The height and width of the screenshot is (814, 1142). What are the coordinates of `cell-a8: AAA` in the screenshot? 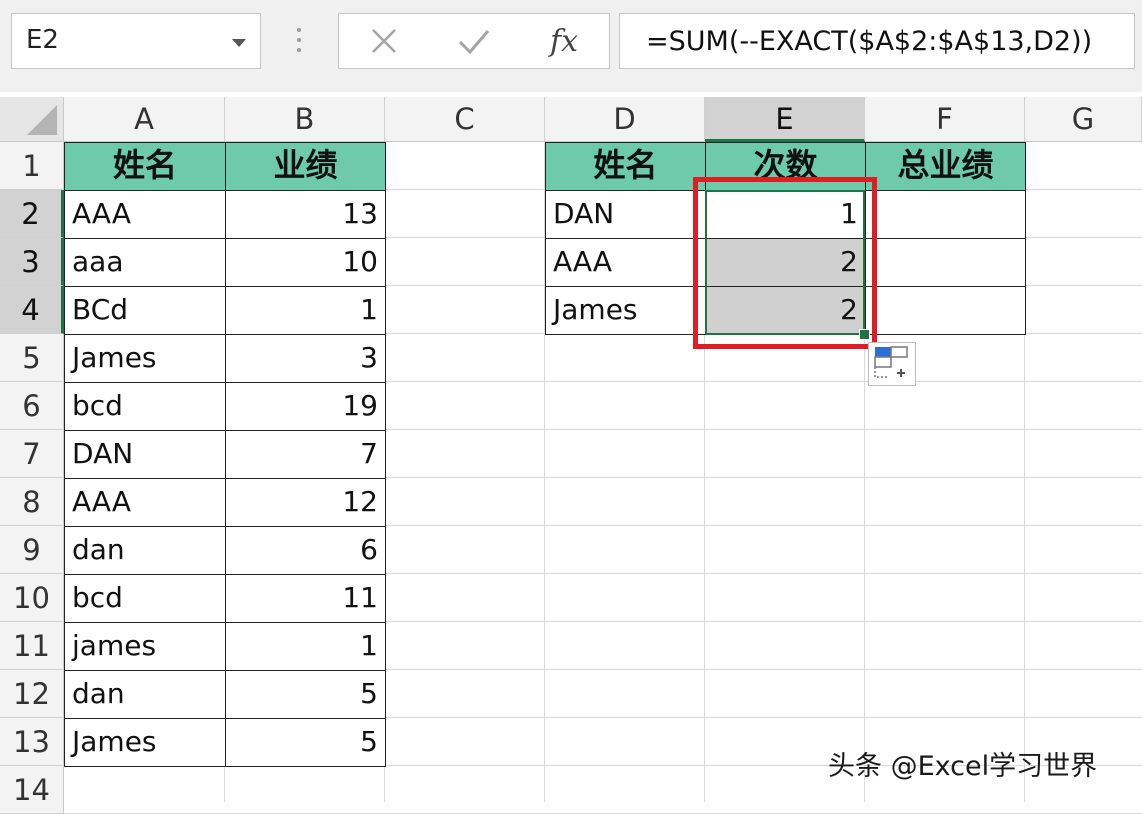 It's located at (145, 502).